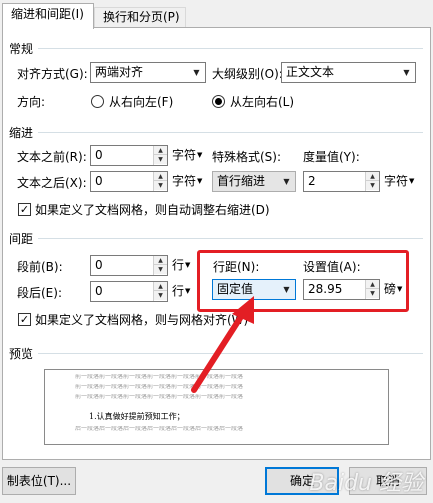 This screenshot has width=433, height=503. I want to click on preview-after-line: 后一段落后一段落后一段落后一段落后一段落后一段落后一段落, so click(159, 429).